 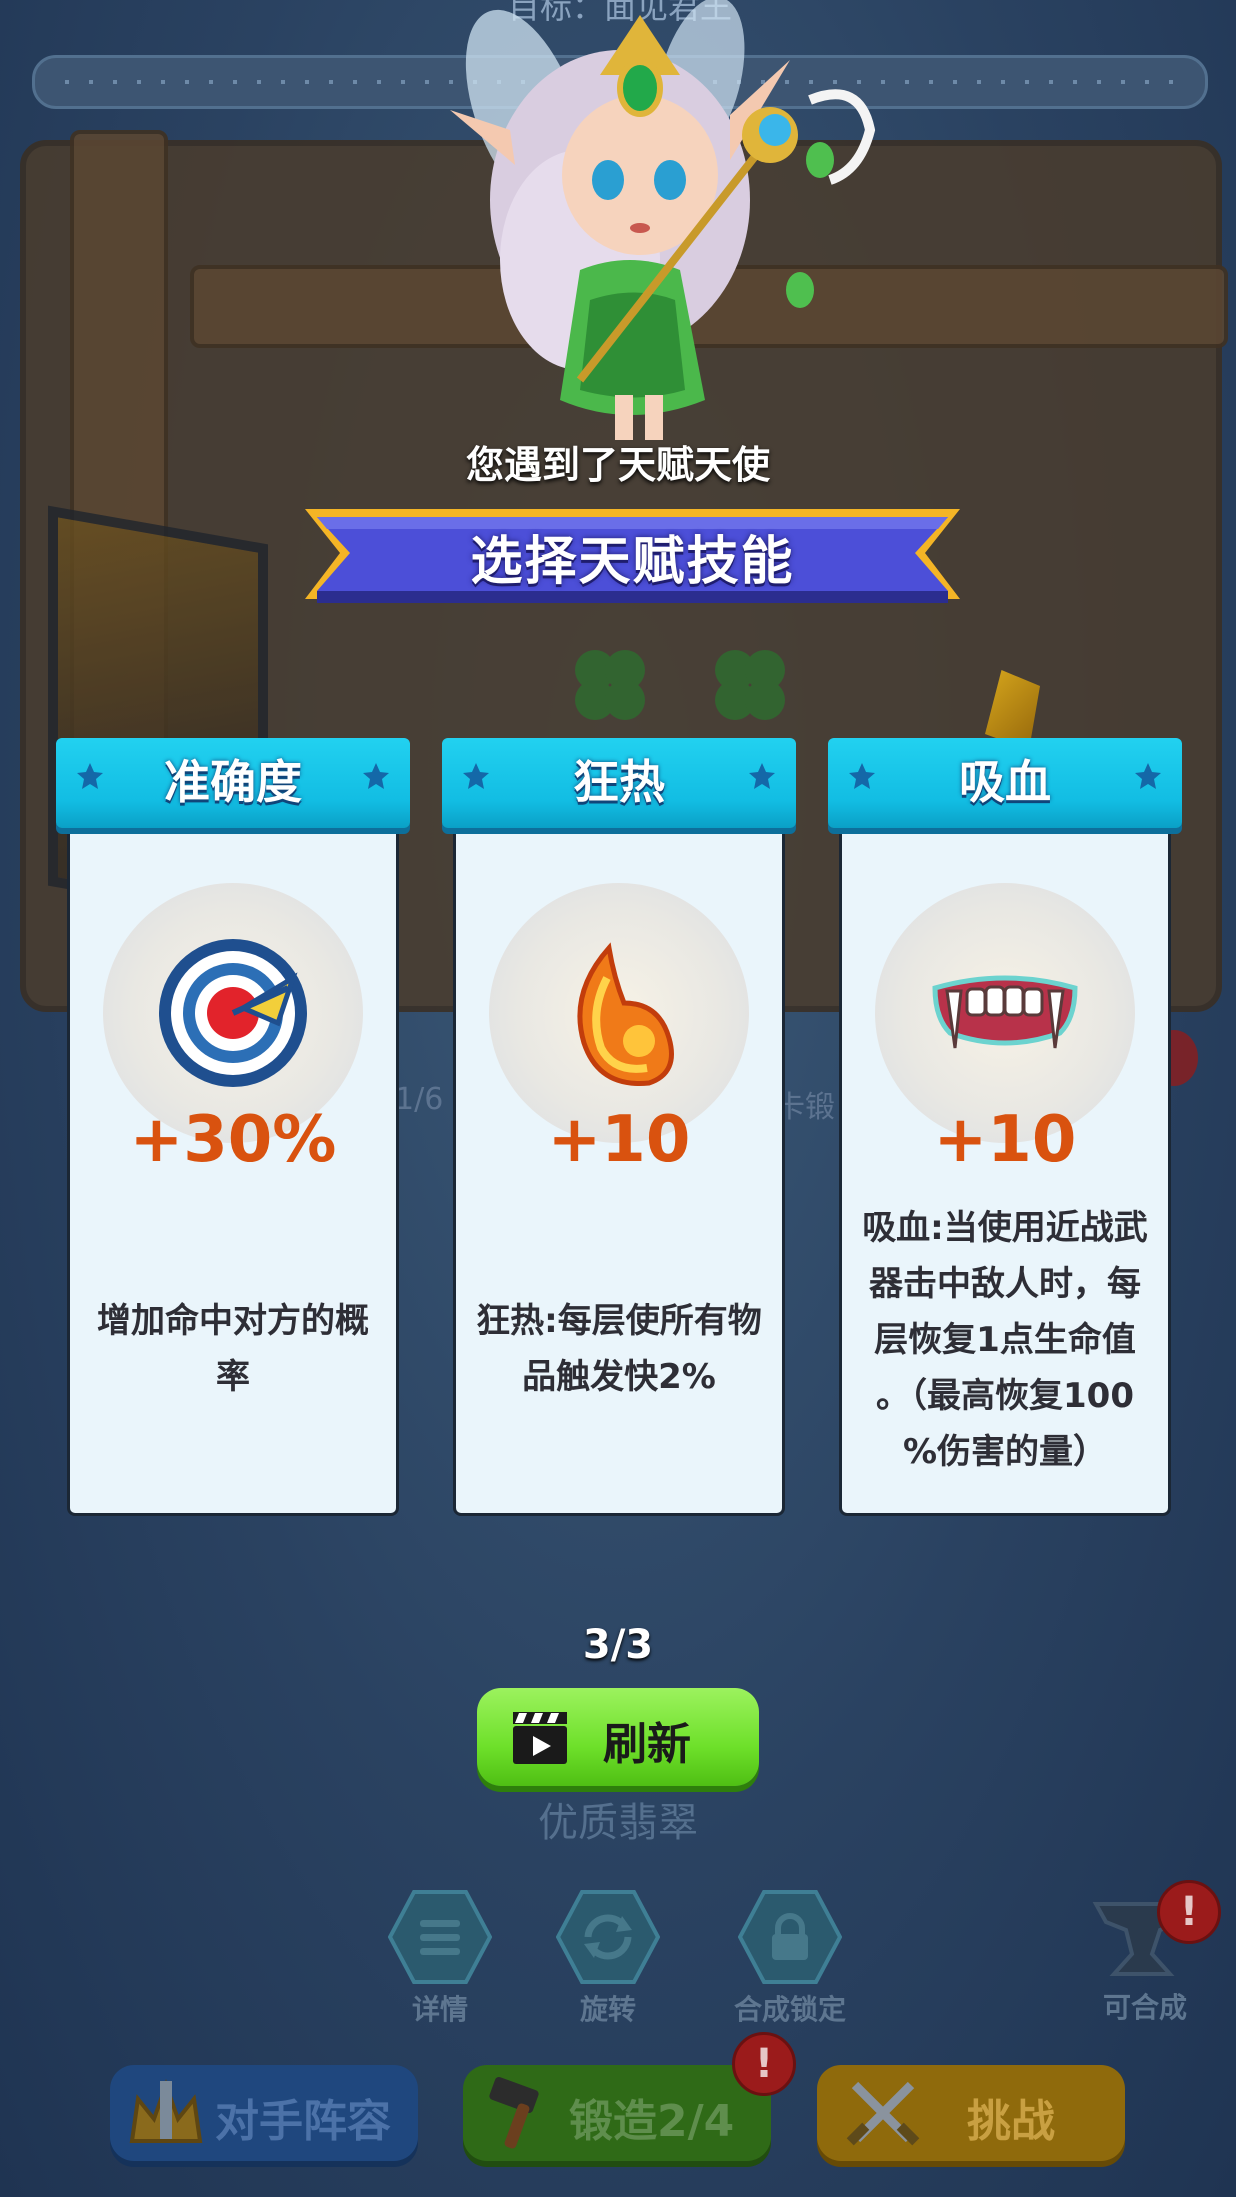 I want to click on tool-label: 合成锁定, so click(x=789, y=2009).